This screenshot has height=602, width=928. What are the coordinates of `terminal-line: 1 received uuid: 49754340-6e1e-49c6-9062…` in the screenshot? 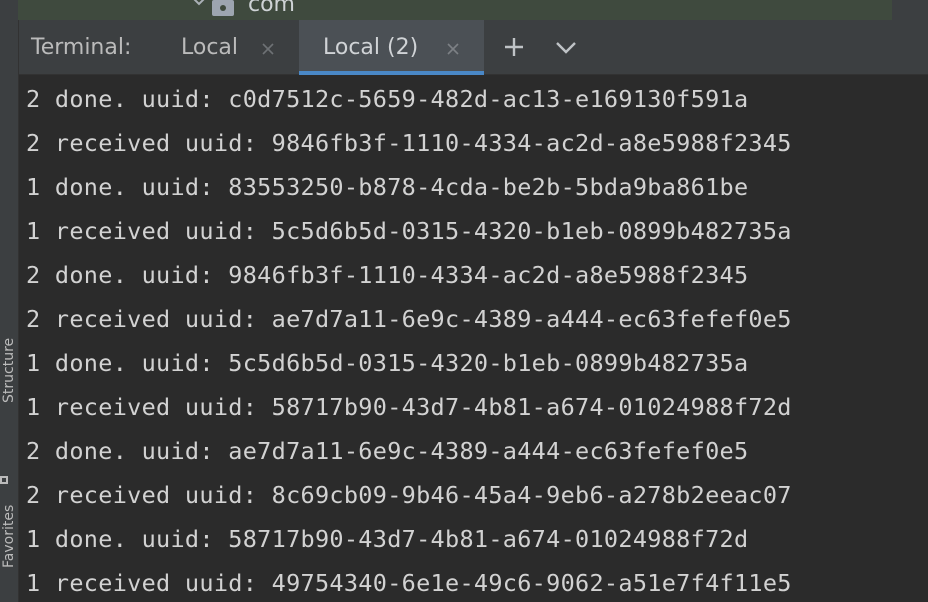 It's located at (409, 583).